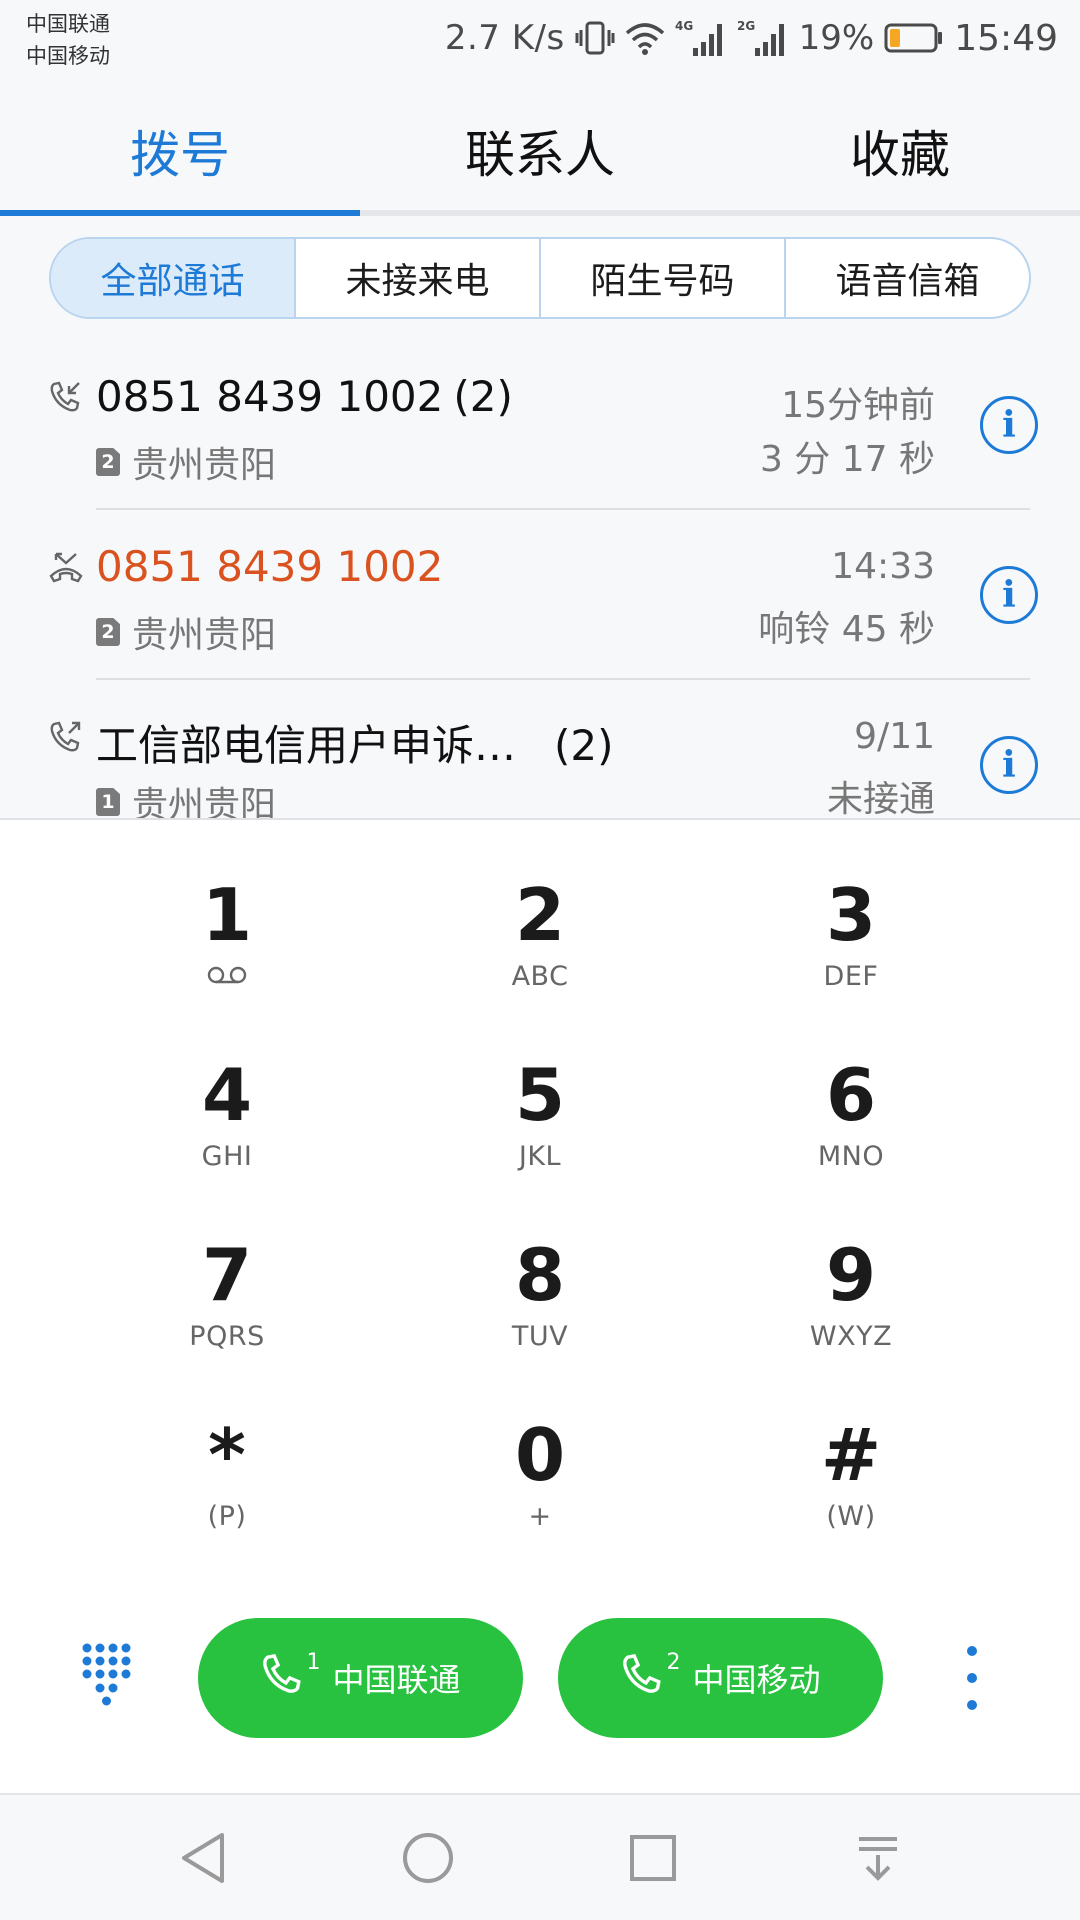 The image size is (1080, 1920). Describe the element at coordinates (756, 1680) in the screenshot. I see `call-button-label: 中国移动` at that location.